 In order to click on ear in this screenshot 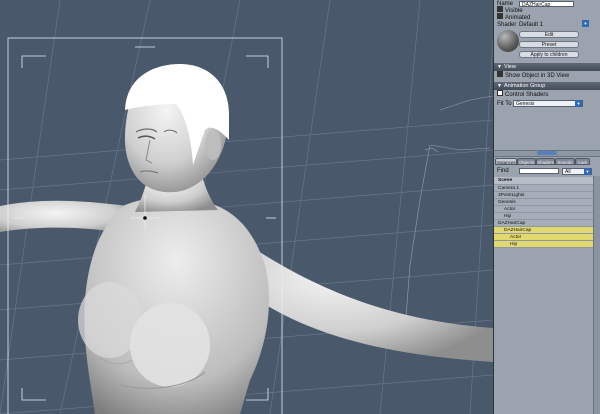, I will do `click(213, 145)`.